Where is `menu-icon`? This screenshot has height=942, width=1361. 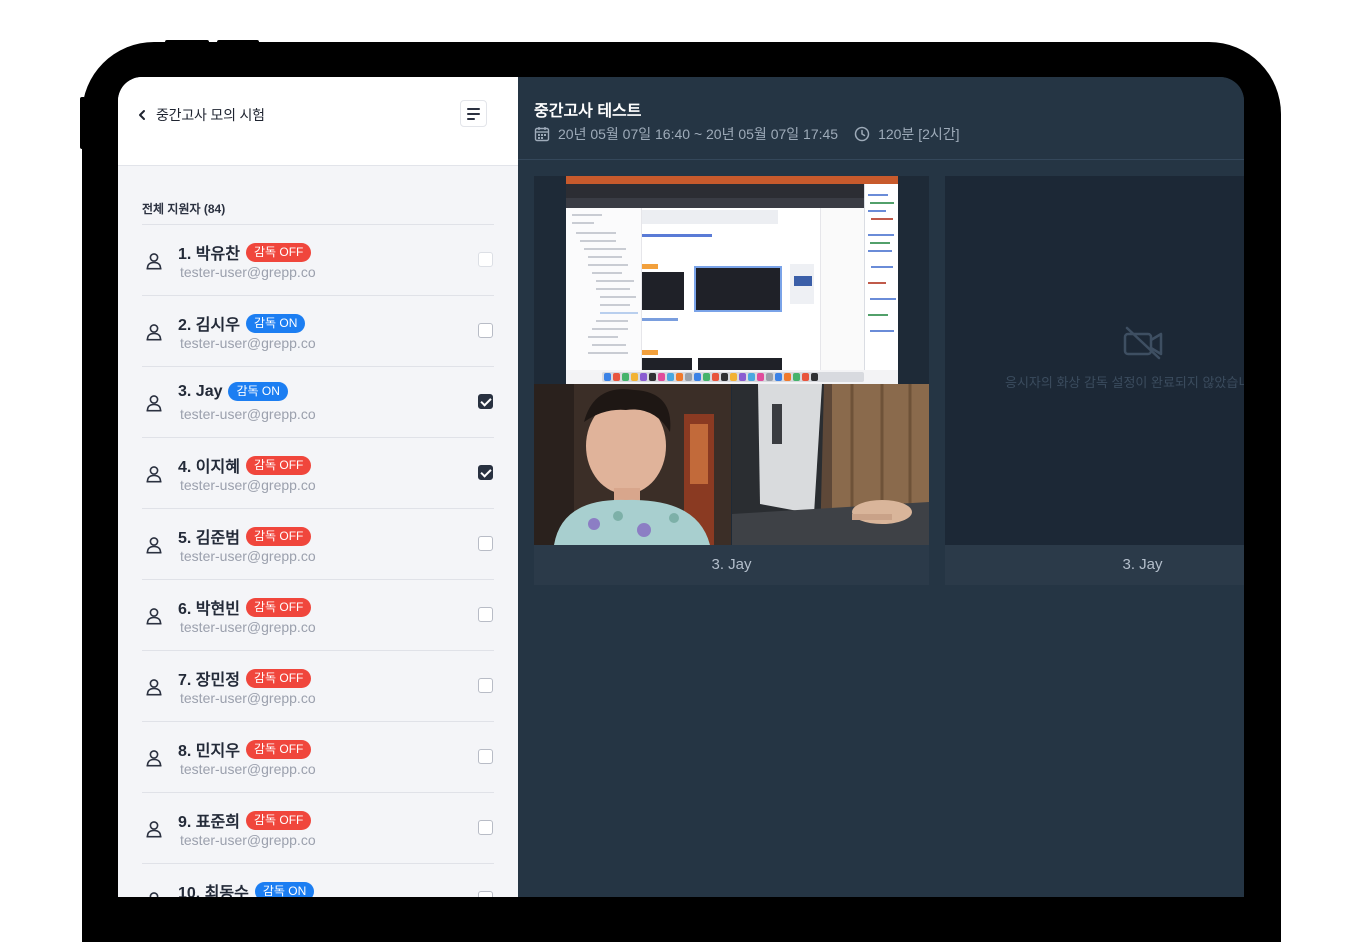
menu-icon is located at coordinates (473, 108).